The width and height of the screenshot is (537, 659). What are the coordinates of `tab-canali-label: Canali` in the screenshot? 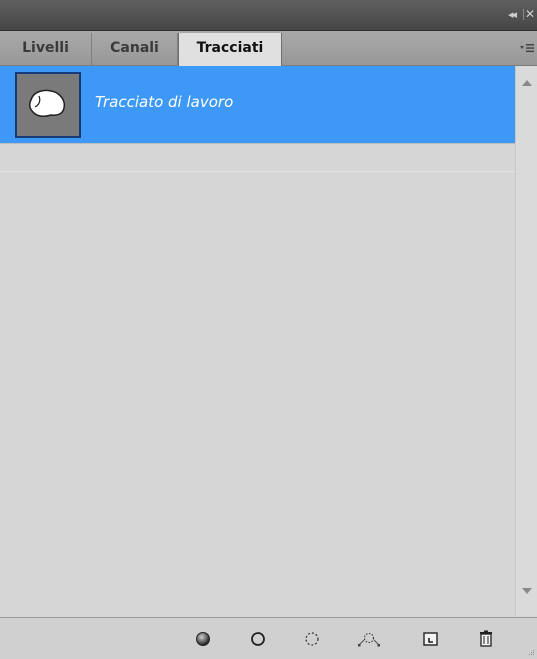 It's located at (134, 48).